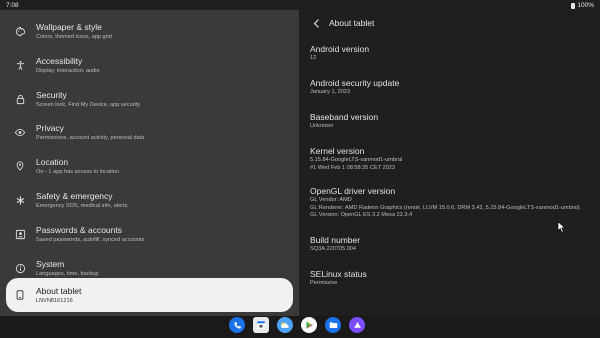  What do you see at coordinates (452, 278) in the screenshot?
I see `entry-selinux-status: SELinux status Permissive` at bounding box center [452, 278].